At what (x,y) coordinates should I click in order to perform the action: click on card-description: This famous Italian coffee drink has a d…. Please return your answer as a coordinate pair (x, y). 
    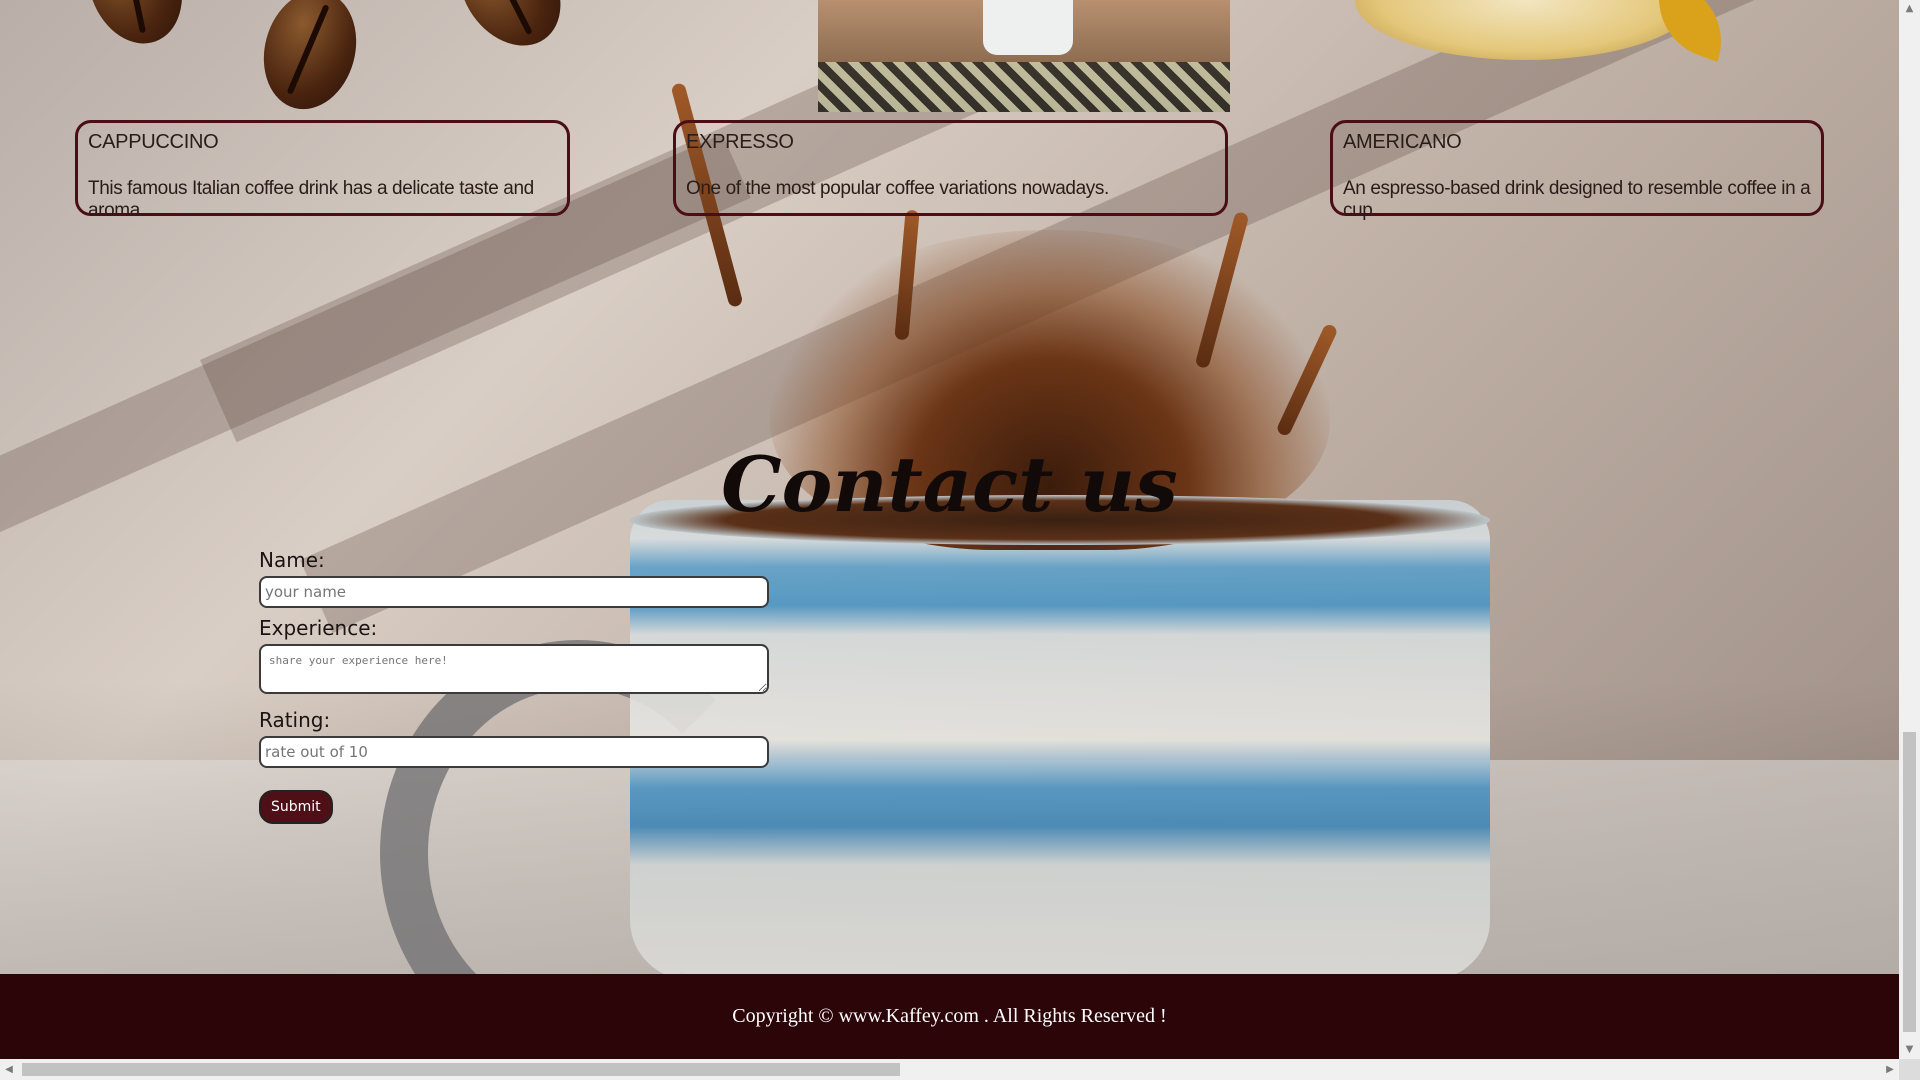
    Looking at the image, I should click on (311, 199).